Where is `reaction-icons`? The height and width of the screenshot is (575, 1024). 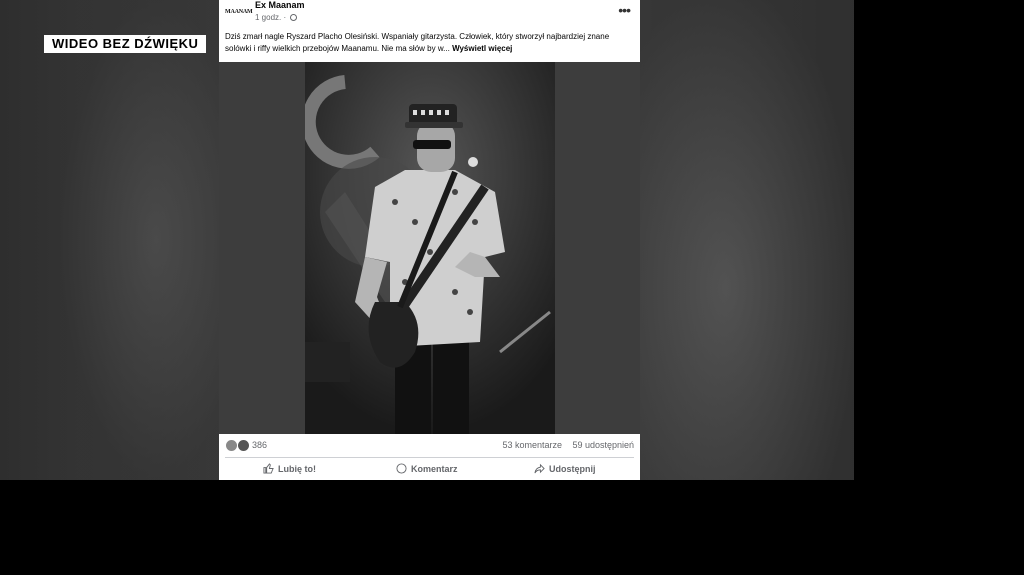 reaction-icons is located at coordinates (237, 446).